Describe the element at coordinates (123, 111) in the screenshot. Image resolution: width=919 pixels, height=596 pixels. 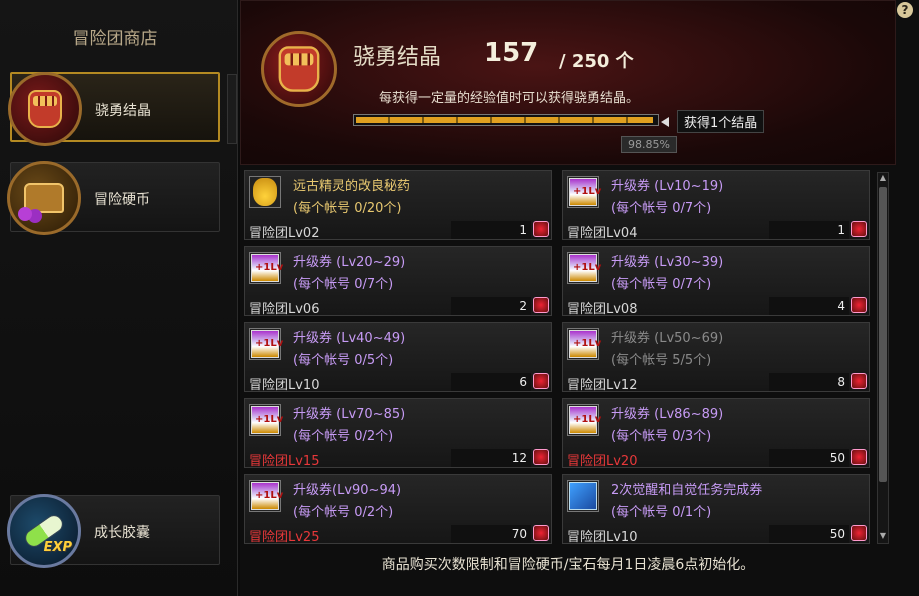
I see `sidebar-item-label: 骁勇结晶` at that location.